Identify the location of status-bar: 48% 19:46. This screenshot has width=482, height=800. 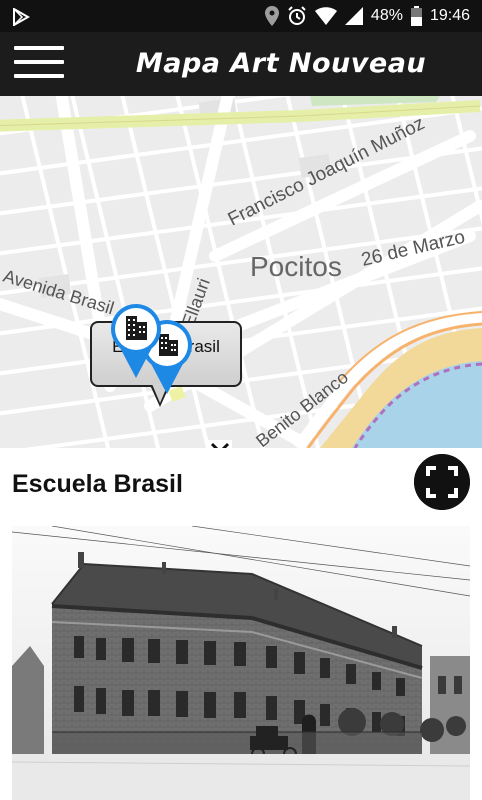
(241, 16).